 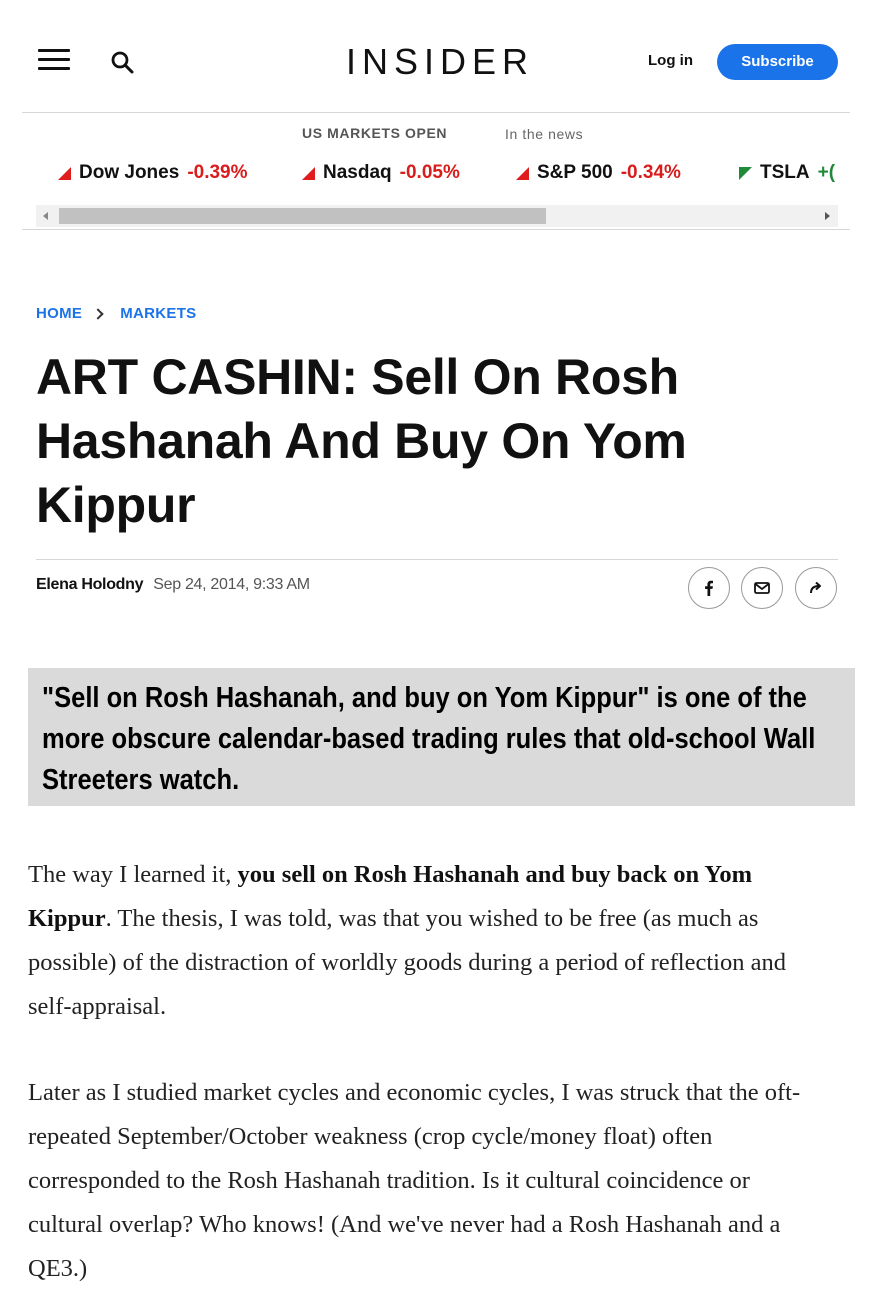 I want to click on facebook-share-button, so click(x=709, y=588).